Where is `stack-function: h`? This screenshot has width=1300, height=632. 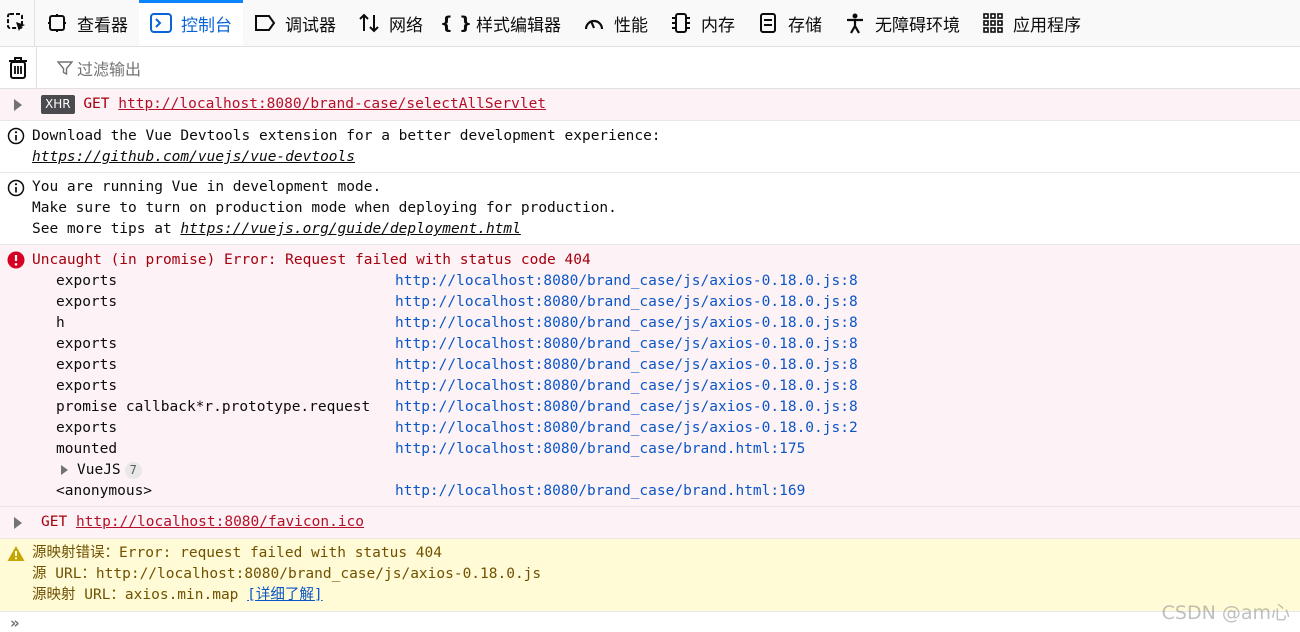
stack-function: h is located at coordinates (60, 323).